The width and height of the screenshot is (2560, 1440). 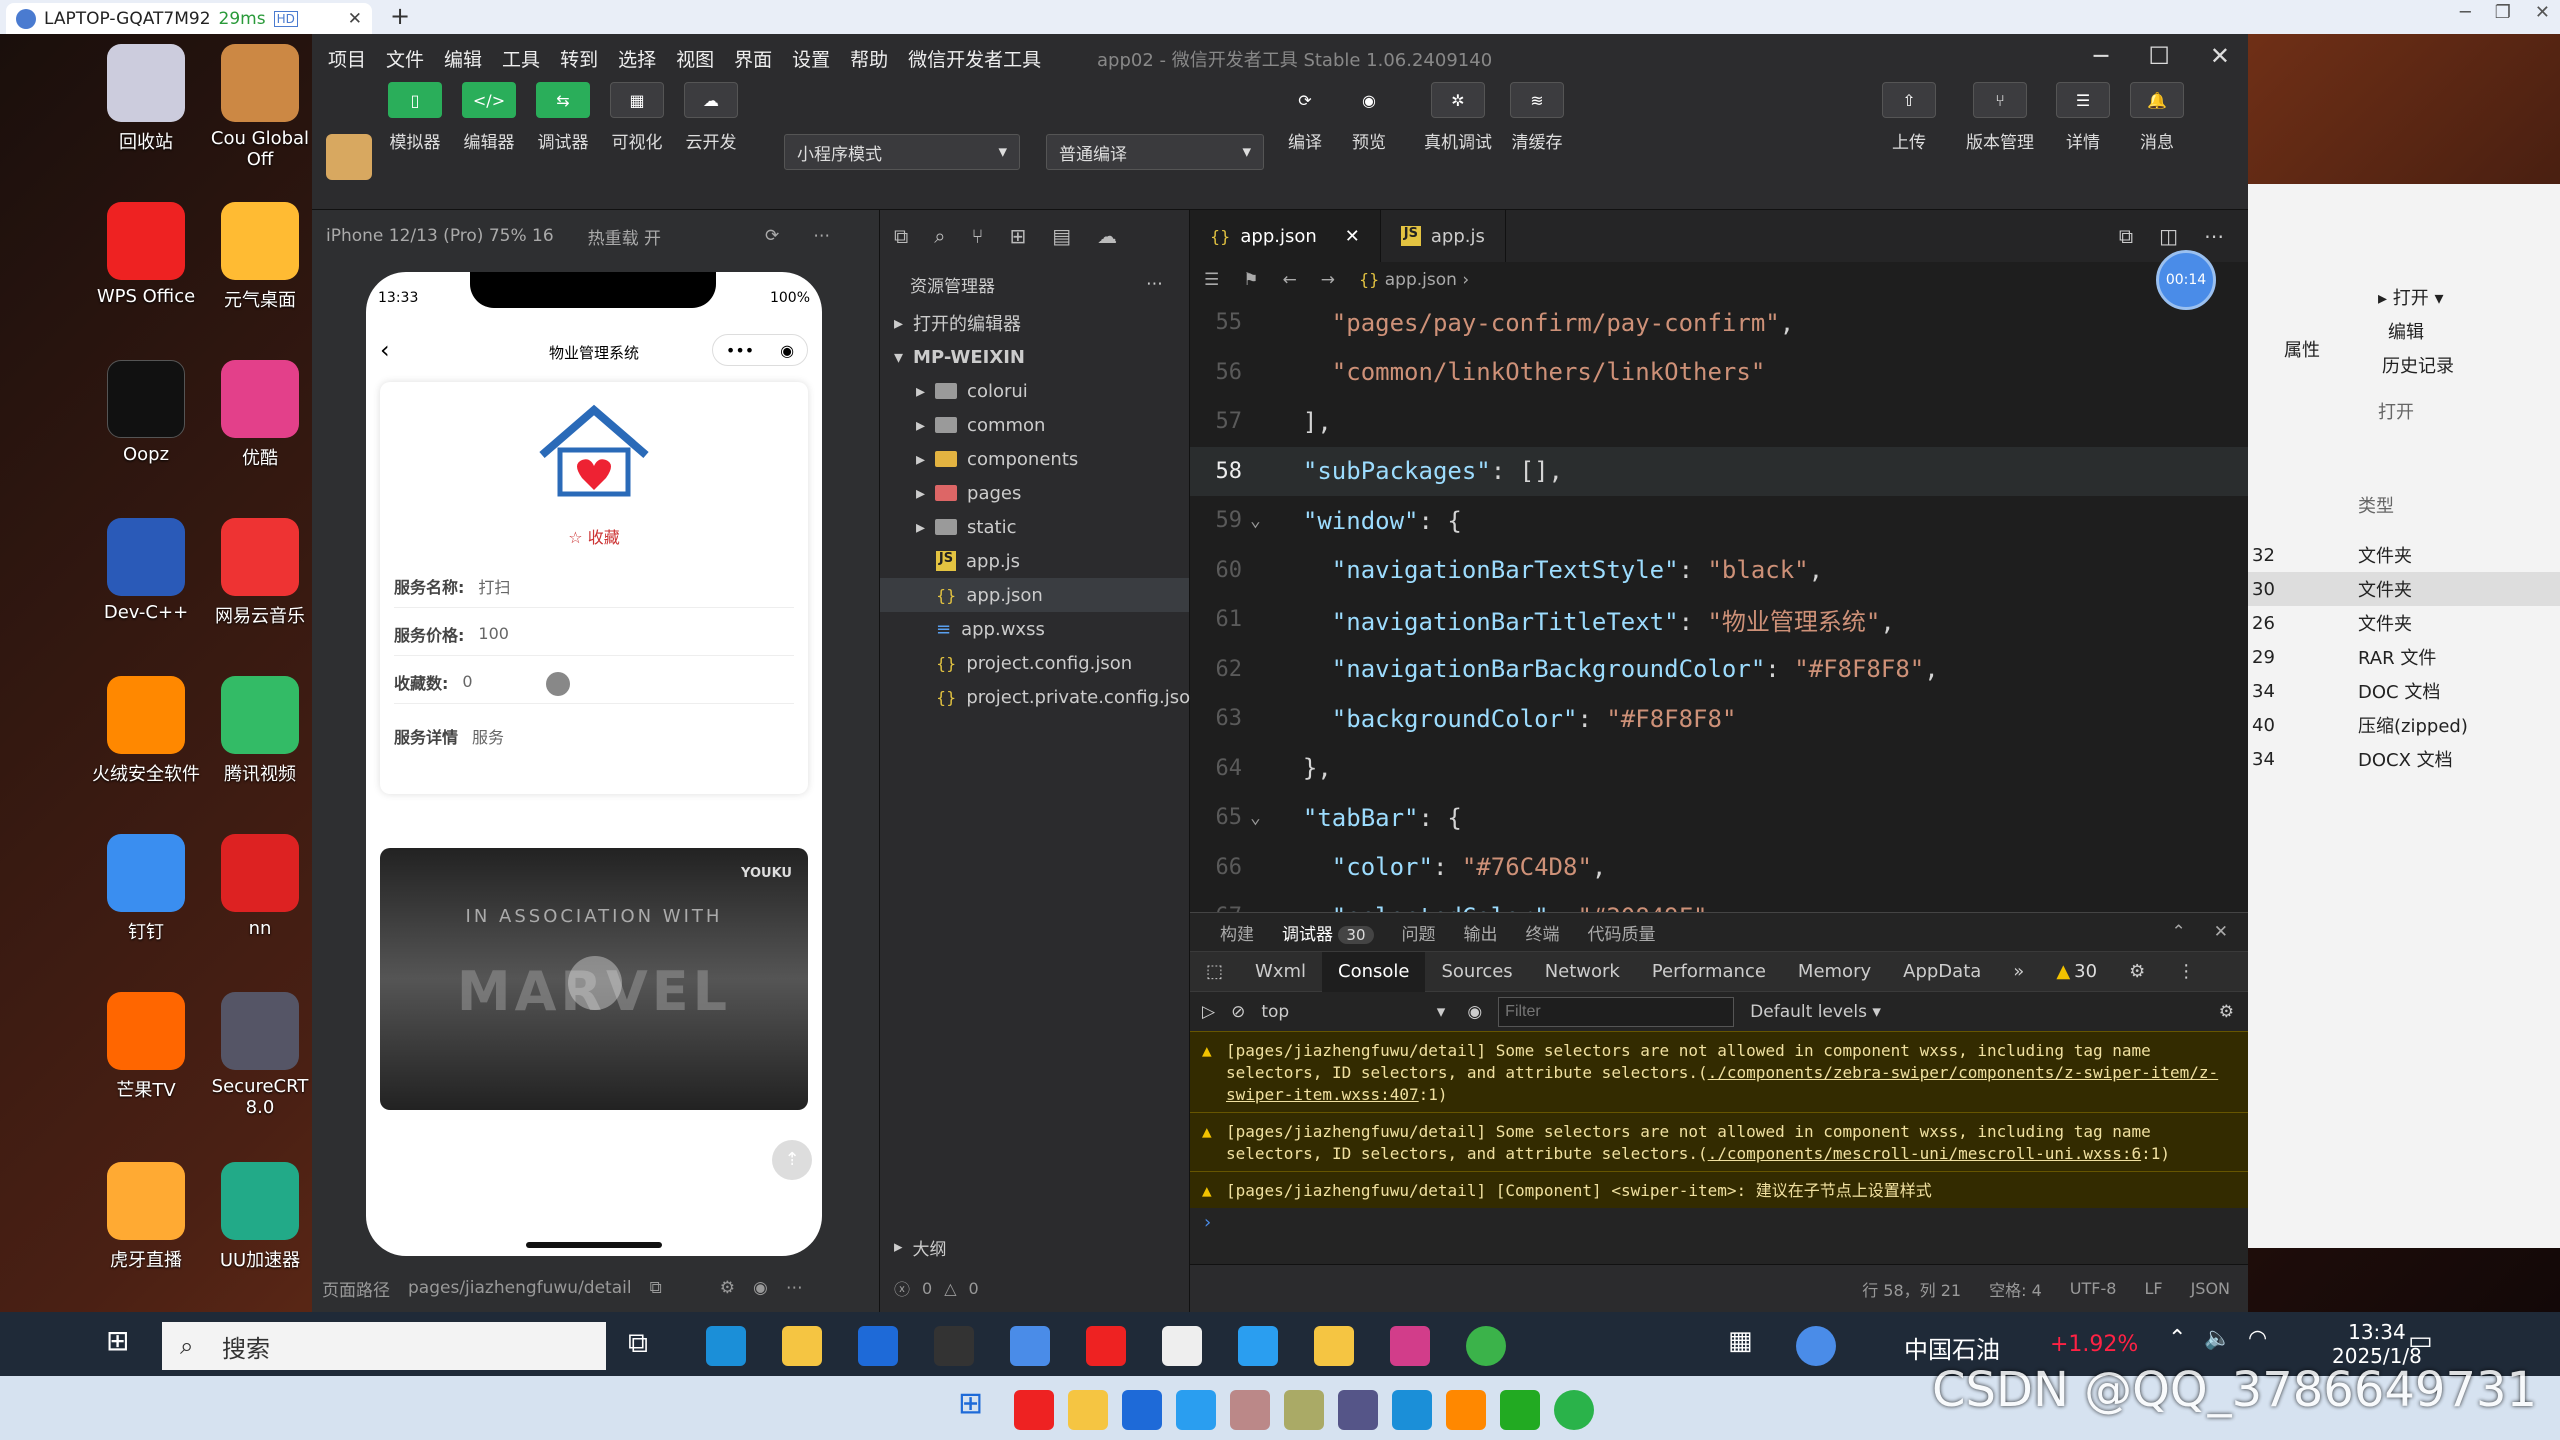 I want to click on tab-app-js: JS app.js, so click(x=1443, y=236).